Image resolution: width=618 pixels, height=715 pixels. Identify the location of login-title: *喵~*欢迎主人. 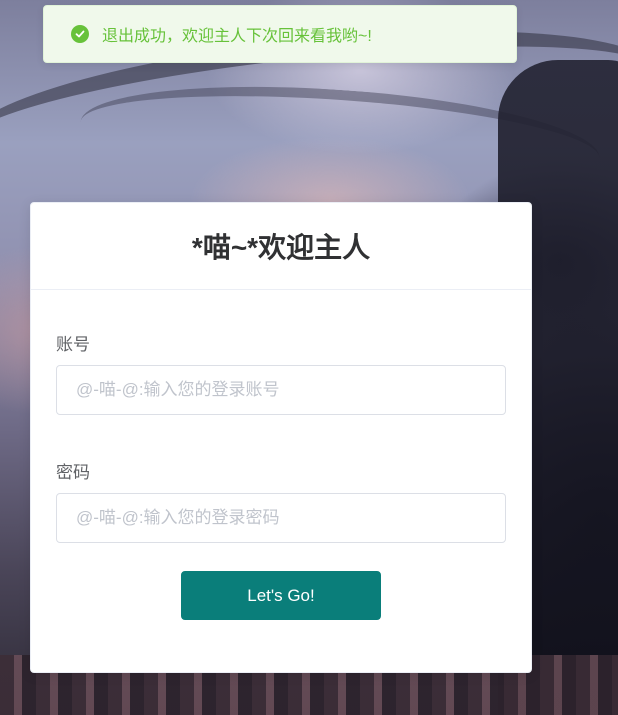
(281, 247).